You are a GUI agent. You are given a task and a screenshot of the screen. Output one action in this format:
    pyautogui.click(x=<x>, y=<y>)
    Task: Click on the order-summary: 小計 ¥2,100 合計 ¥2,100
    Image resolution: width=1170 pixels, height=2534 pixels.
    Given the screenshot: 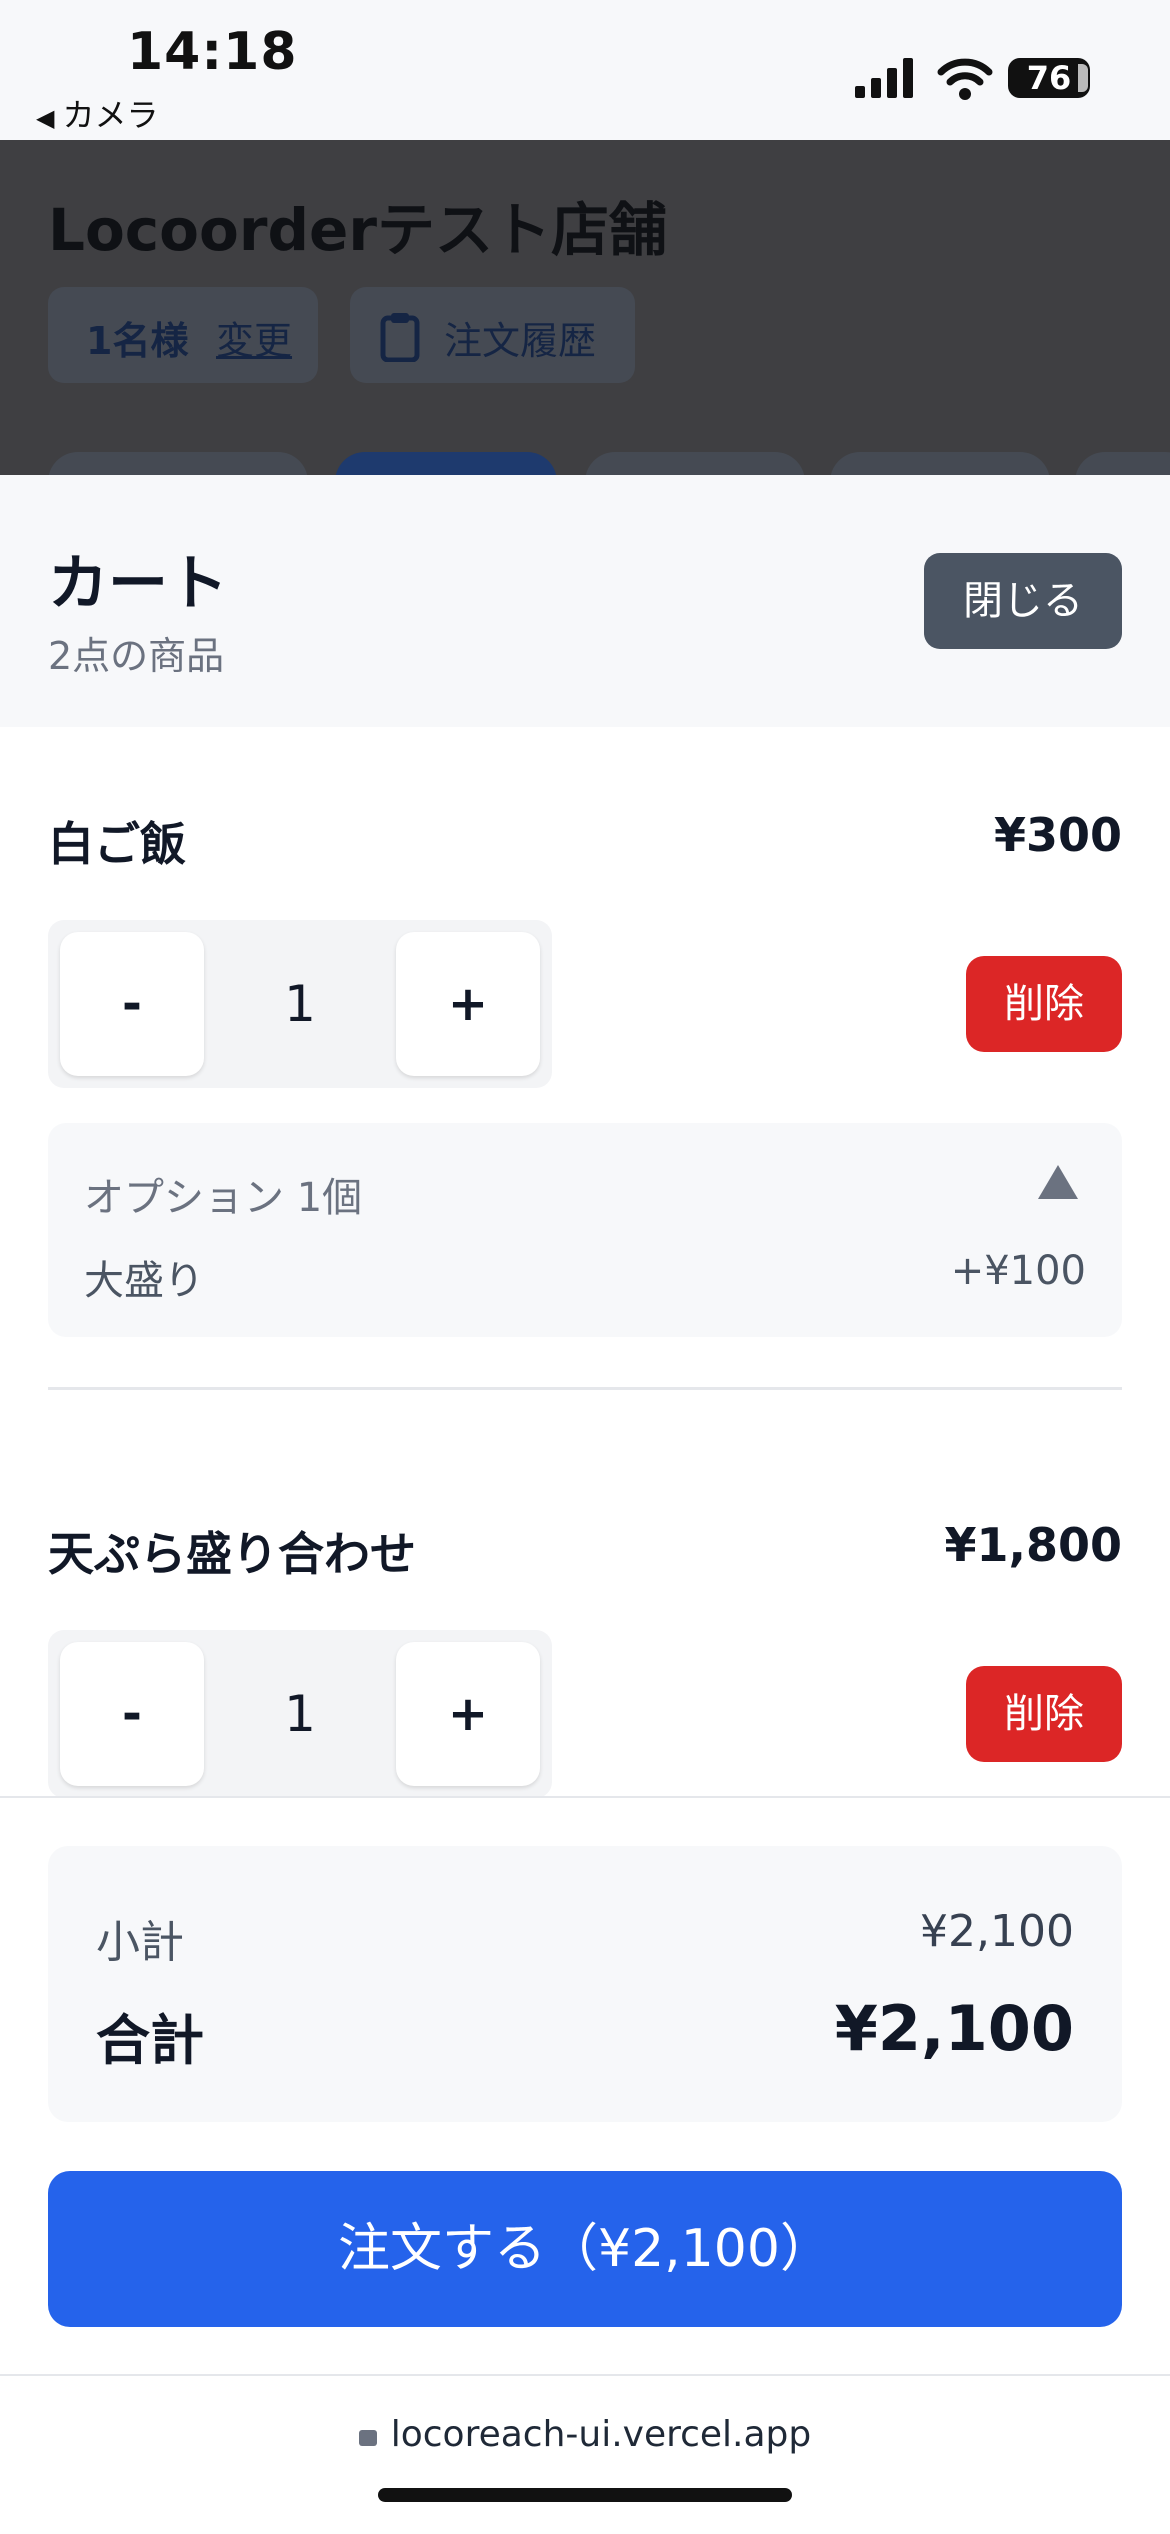 What is the action you would take?
    pyautogui.click(x=585, y=1984)
    